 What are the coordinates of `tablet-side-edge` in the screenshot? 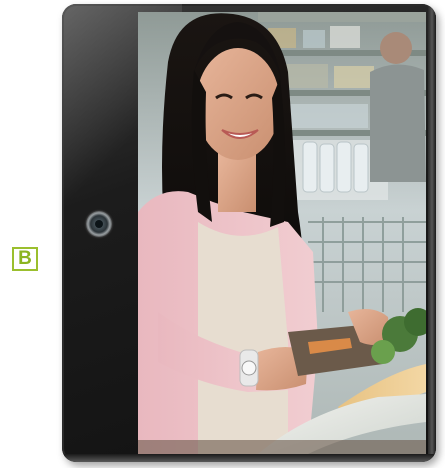 It's located at (432, 233).